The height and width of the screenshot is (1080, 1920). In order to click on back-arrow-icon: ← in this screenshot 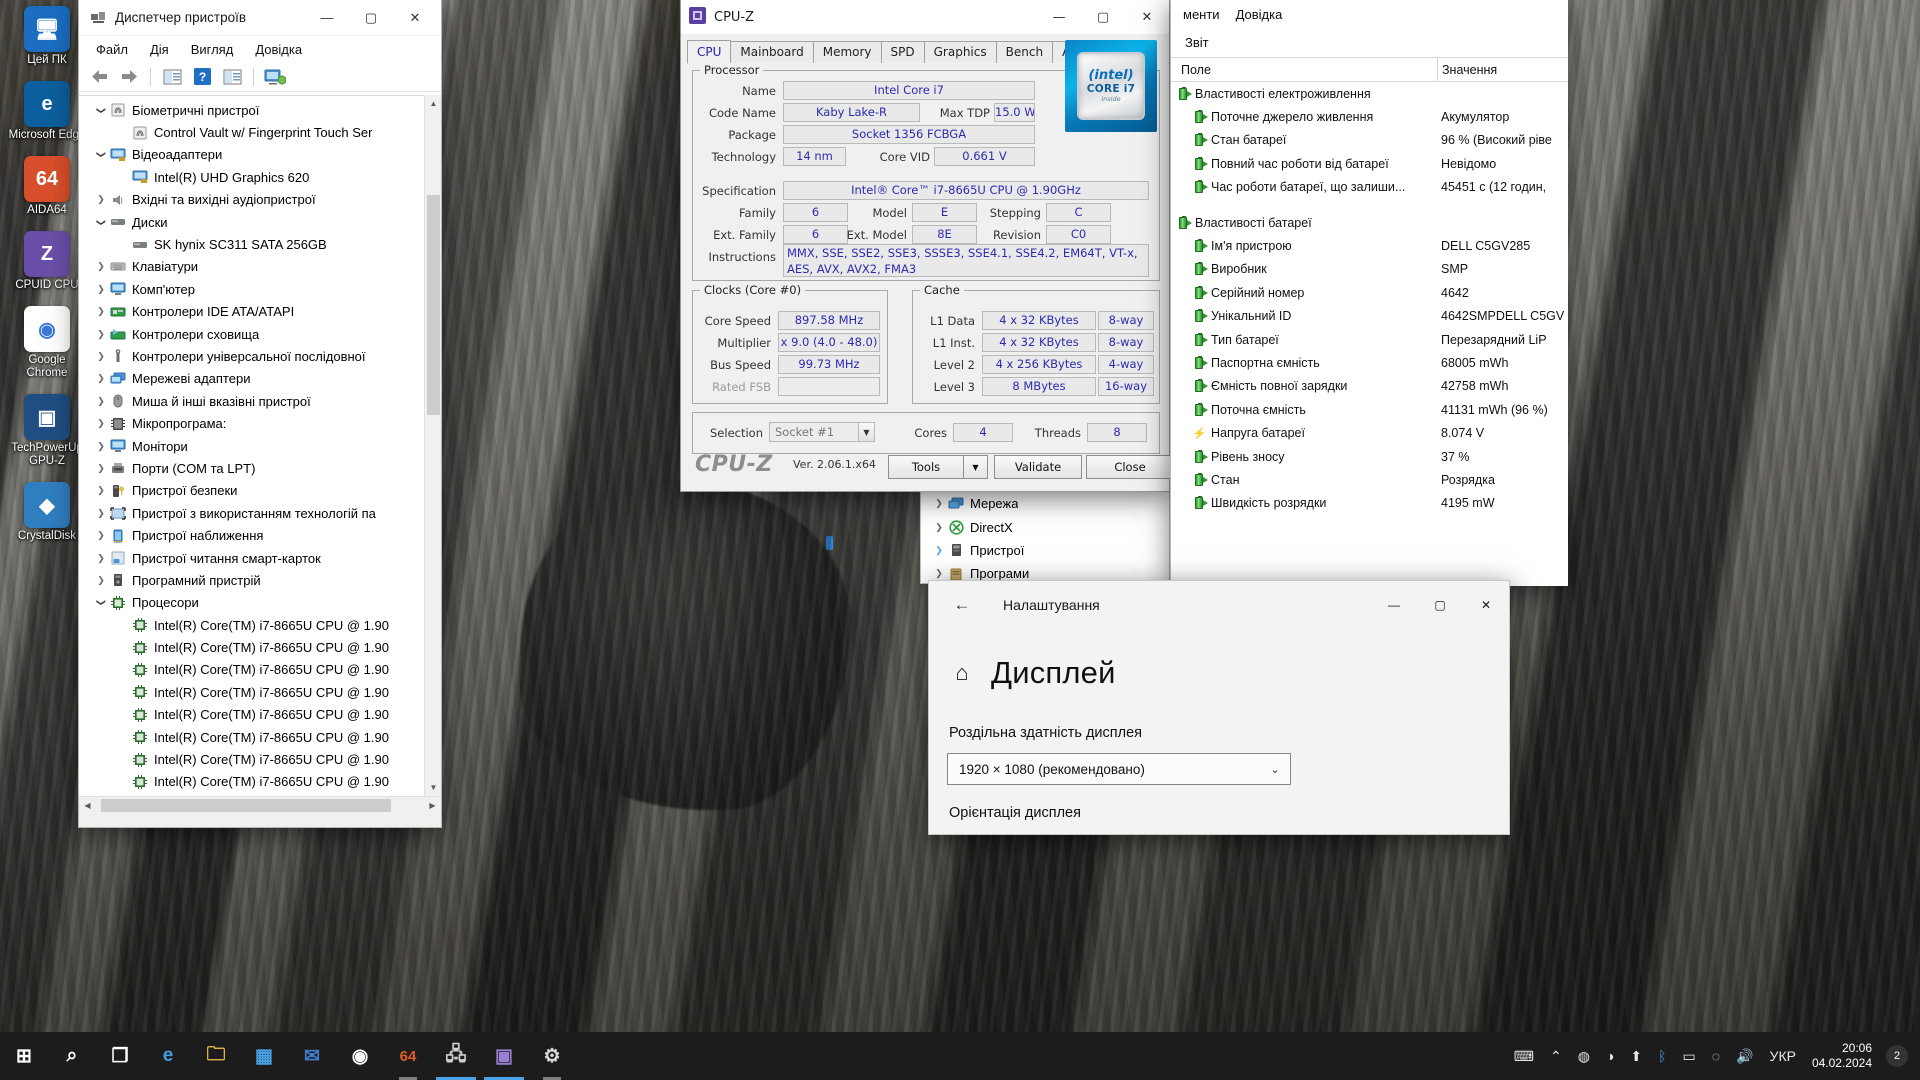, I will do `click(962, 605)`.